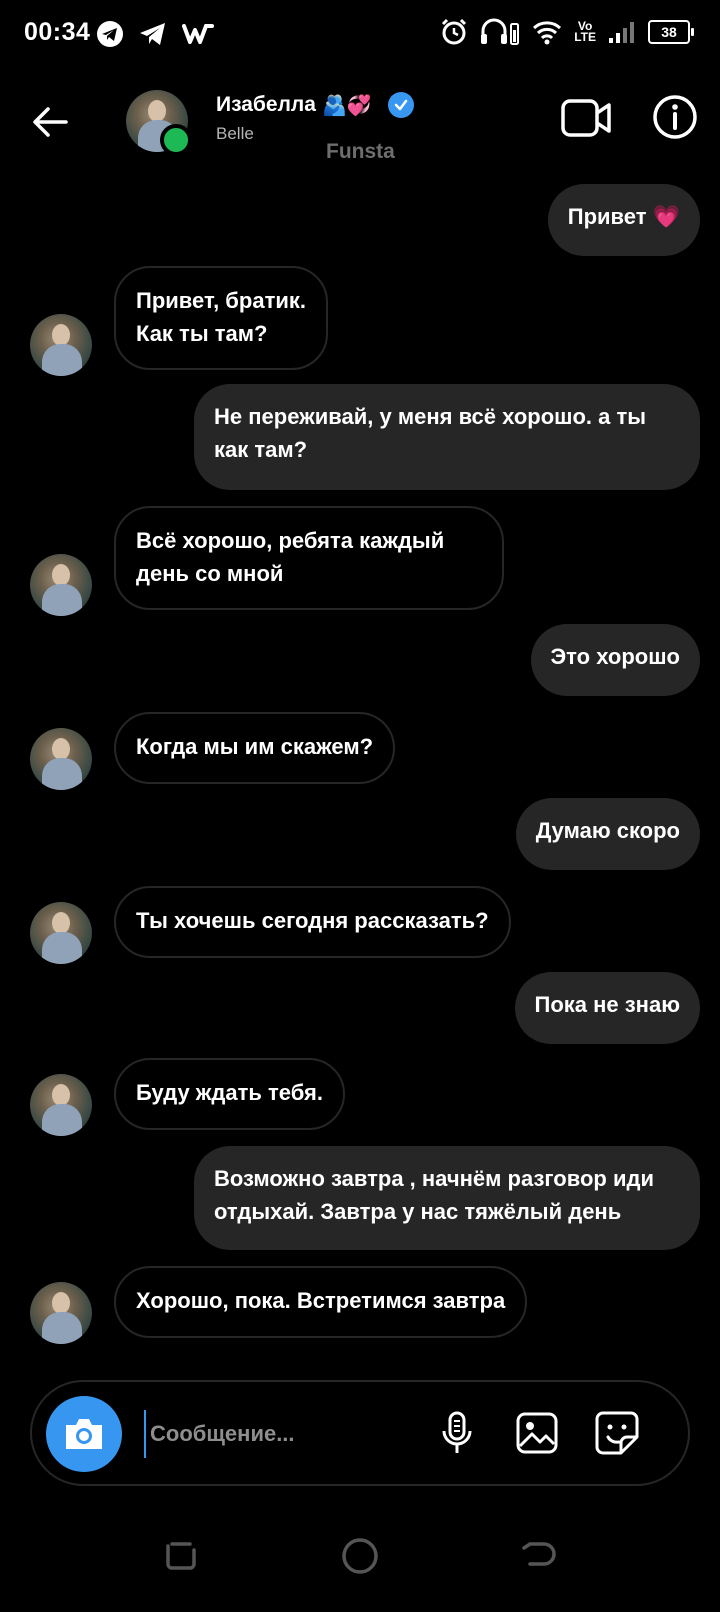  What do you see at coordinates (360, 128) in the screenshot?
I see `chat-header: Изабелла 🫂💞 Belle Funsta` at bounding box center [360, 128].